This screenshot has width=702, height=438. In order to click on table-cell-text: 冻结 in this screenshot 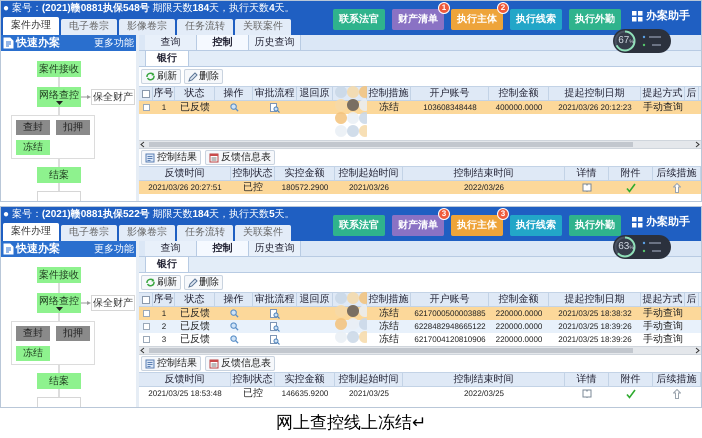, I will do `click(389, 107)`.